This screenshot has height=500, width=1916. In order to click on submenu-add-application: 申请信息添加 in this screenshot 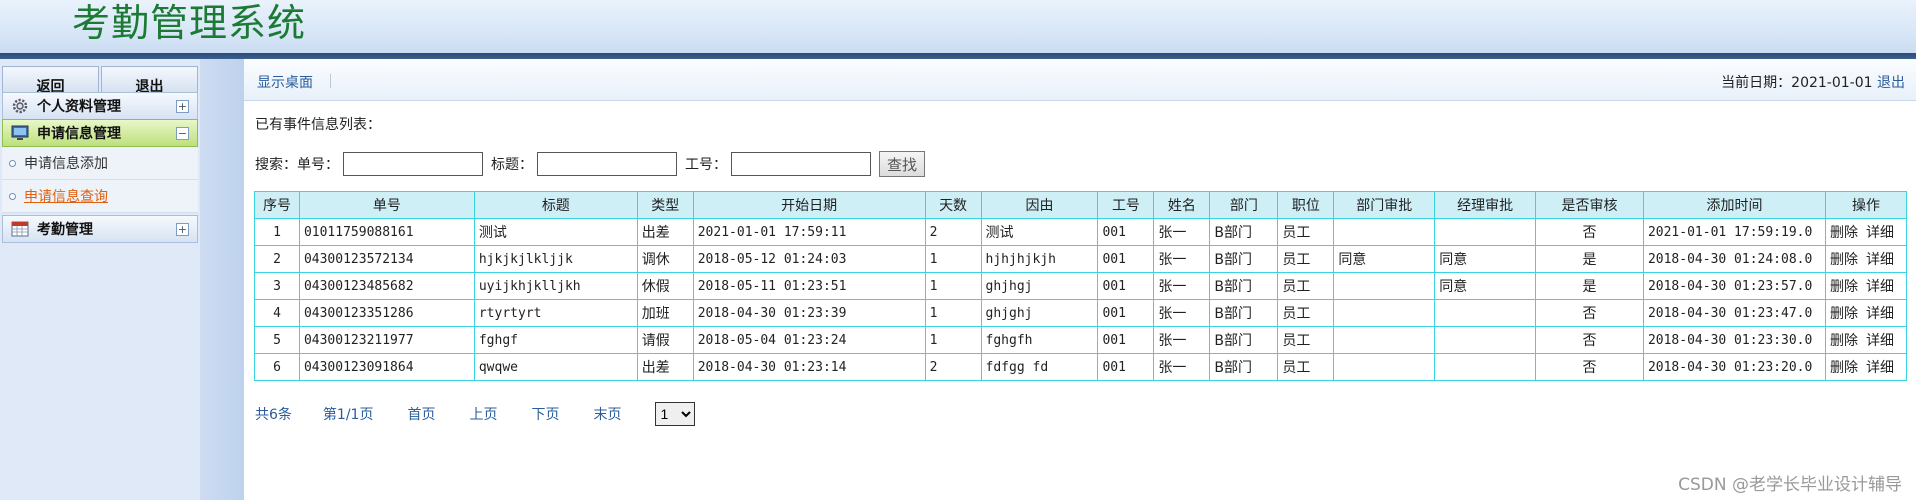, I will do `click(100, 163)`.